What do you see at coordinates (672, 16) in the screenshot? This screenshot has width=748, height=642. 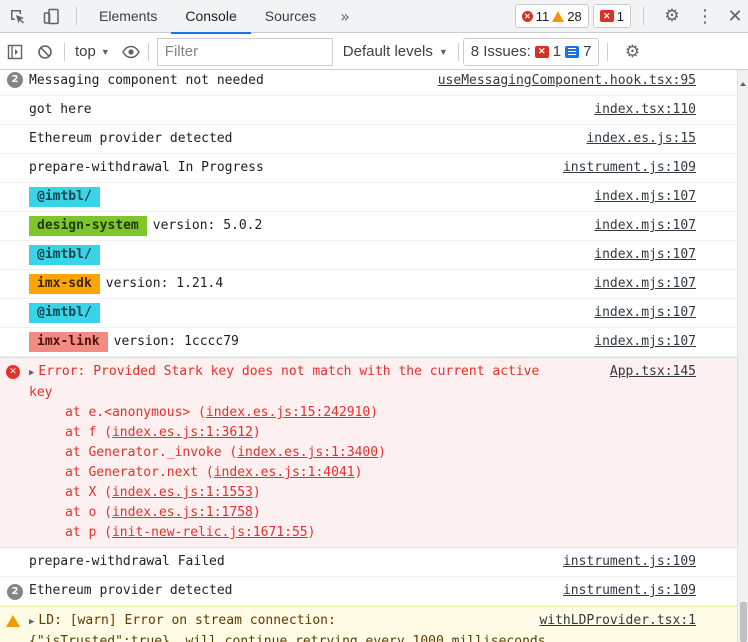 I see `settings-gear-icon: ⚙` at bounding box center [672, 16].